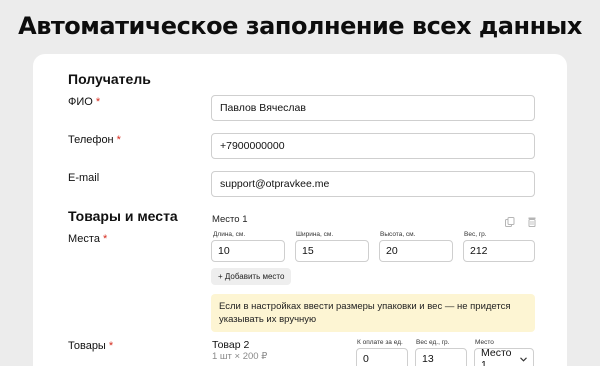 This screenshot has width=600, height=366. Describe the element at coordinates (248, 251) in the screenshot. I see `length-input` at that location.